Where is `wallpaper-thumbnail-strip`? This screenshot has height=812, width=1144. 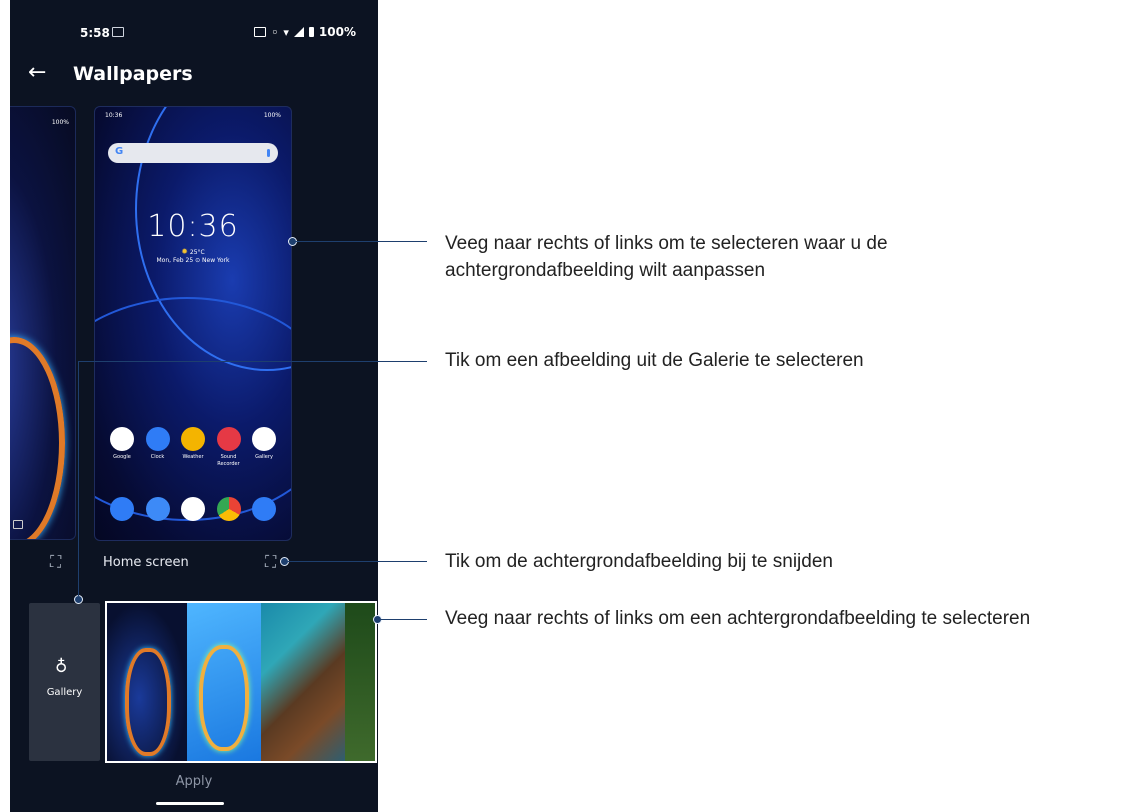
wallpaper-thumbnail-strip is located at coordinates (241, 682).